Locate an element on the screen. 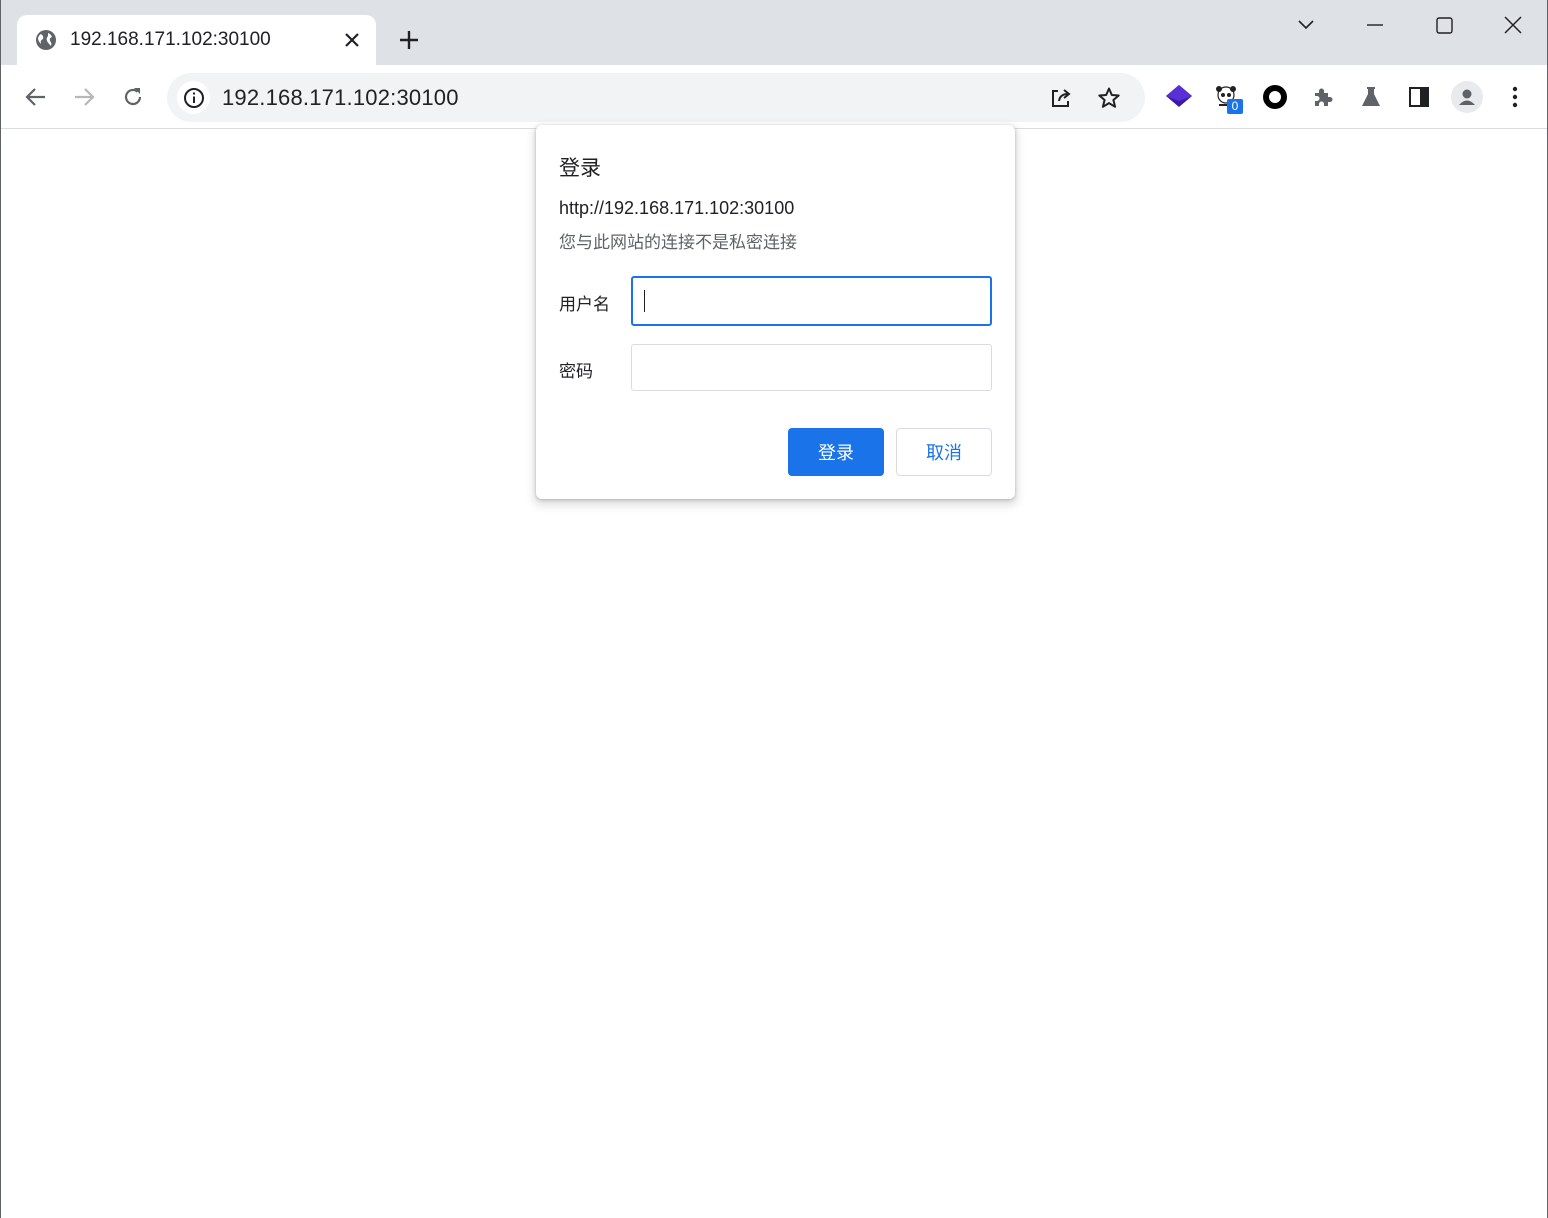  circle-extension-icon is located at coordinates (1275, 97).